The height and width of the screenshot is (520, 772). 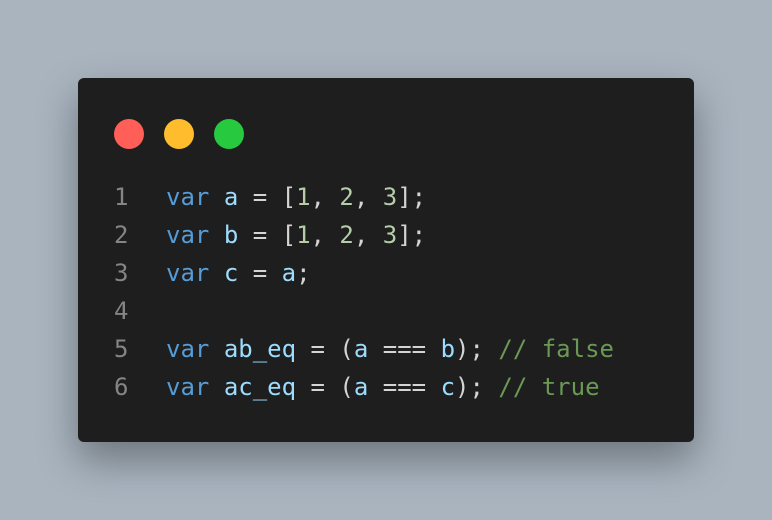 I want to click on code-line: 5 var ab_eq = (a === b); // false, so click(x=364, y=349).